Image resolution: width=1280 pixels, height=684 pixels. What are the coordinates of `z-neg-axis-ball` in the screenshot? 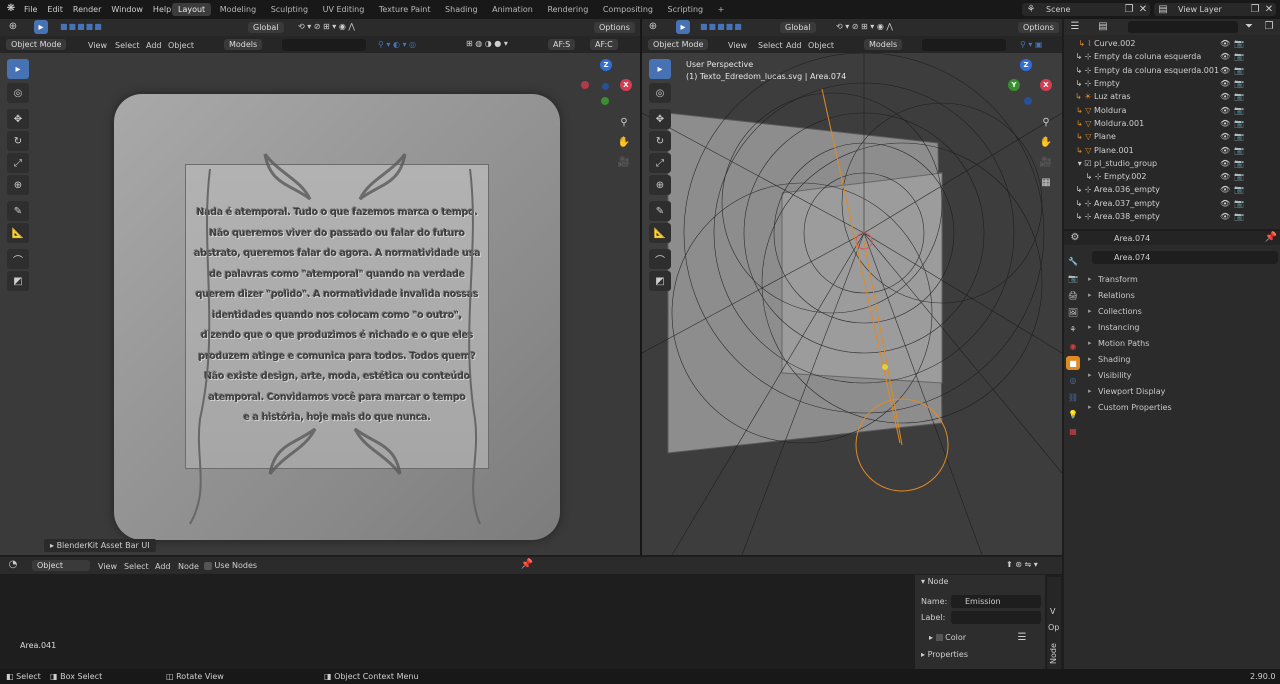 It's located at (605, 86).